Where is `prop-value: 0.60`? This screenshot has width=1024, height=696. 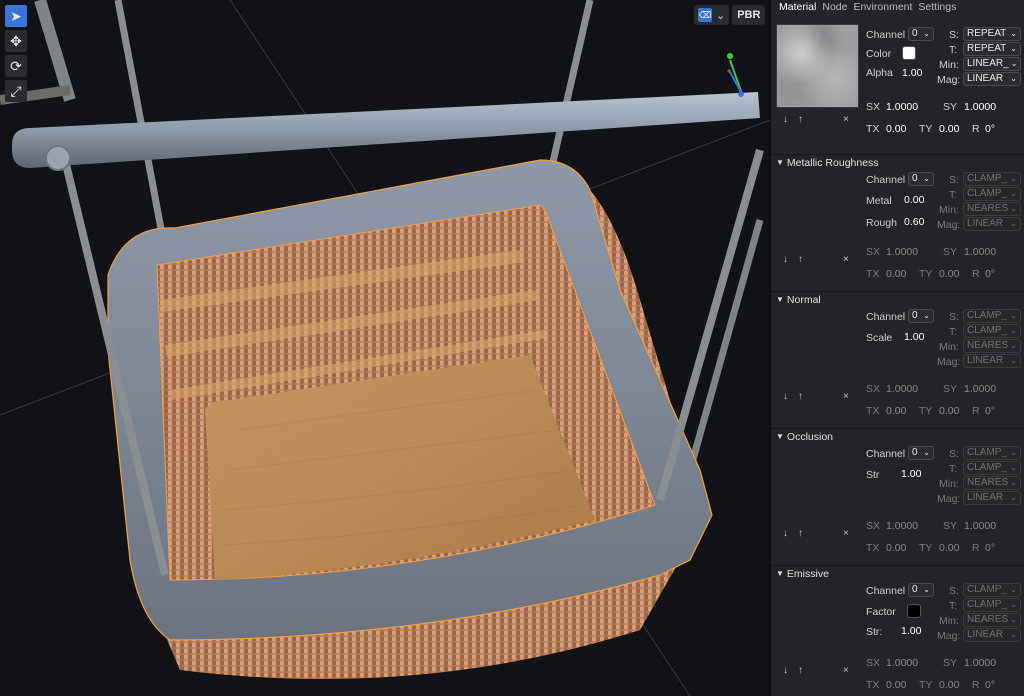 prop-value: 0.60 is located at coordinates (914, 222).